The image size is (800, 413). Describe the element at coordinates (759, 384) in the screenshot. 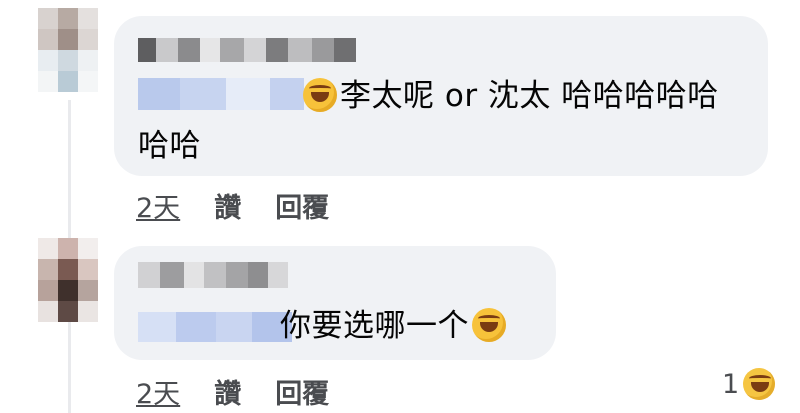

I see `laughing-emoji` at that location.